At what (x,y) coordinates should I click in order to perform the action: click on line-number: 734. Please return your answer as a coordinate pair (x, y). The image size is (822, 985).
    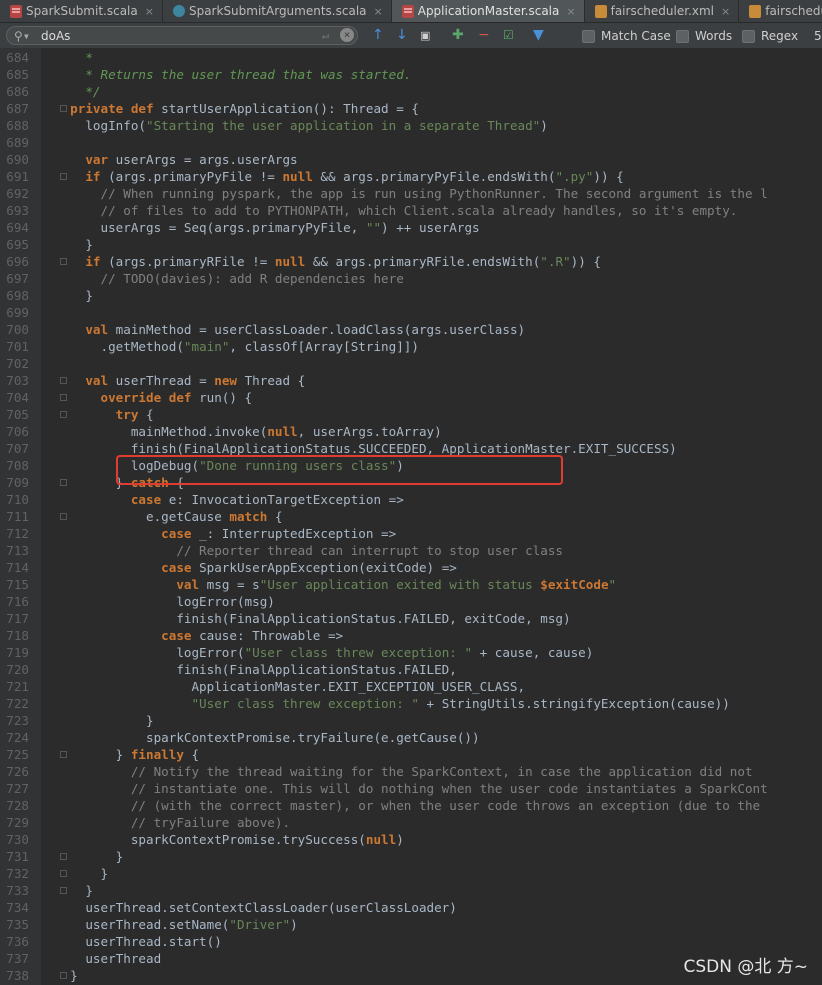
    Looking at the image, I should click on (17, 907).